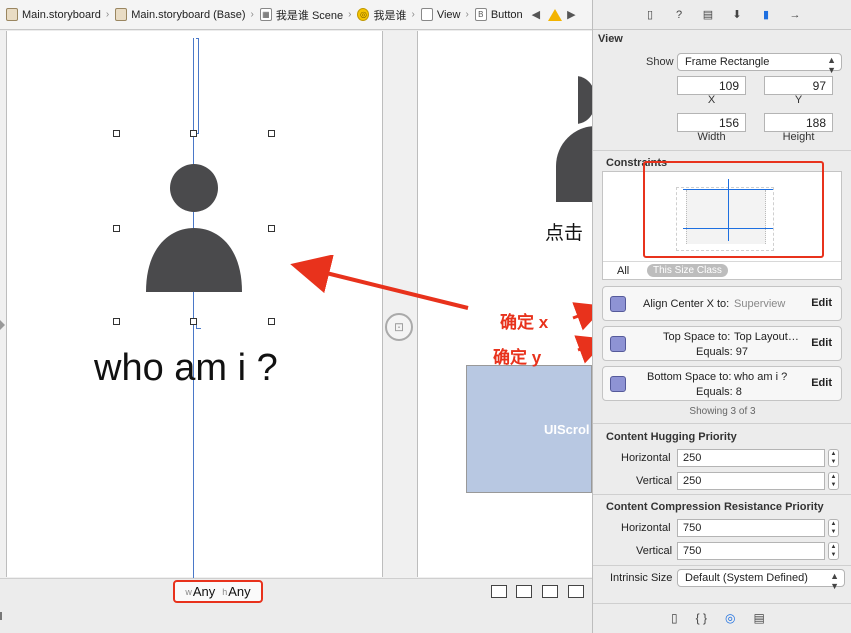 The height and width of the screenshot is (633, 851). Describe the element at coordinates (751, 528) in the screenshot. I see `compression-horizontal-field: 750` at that location.